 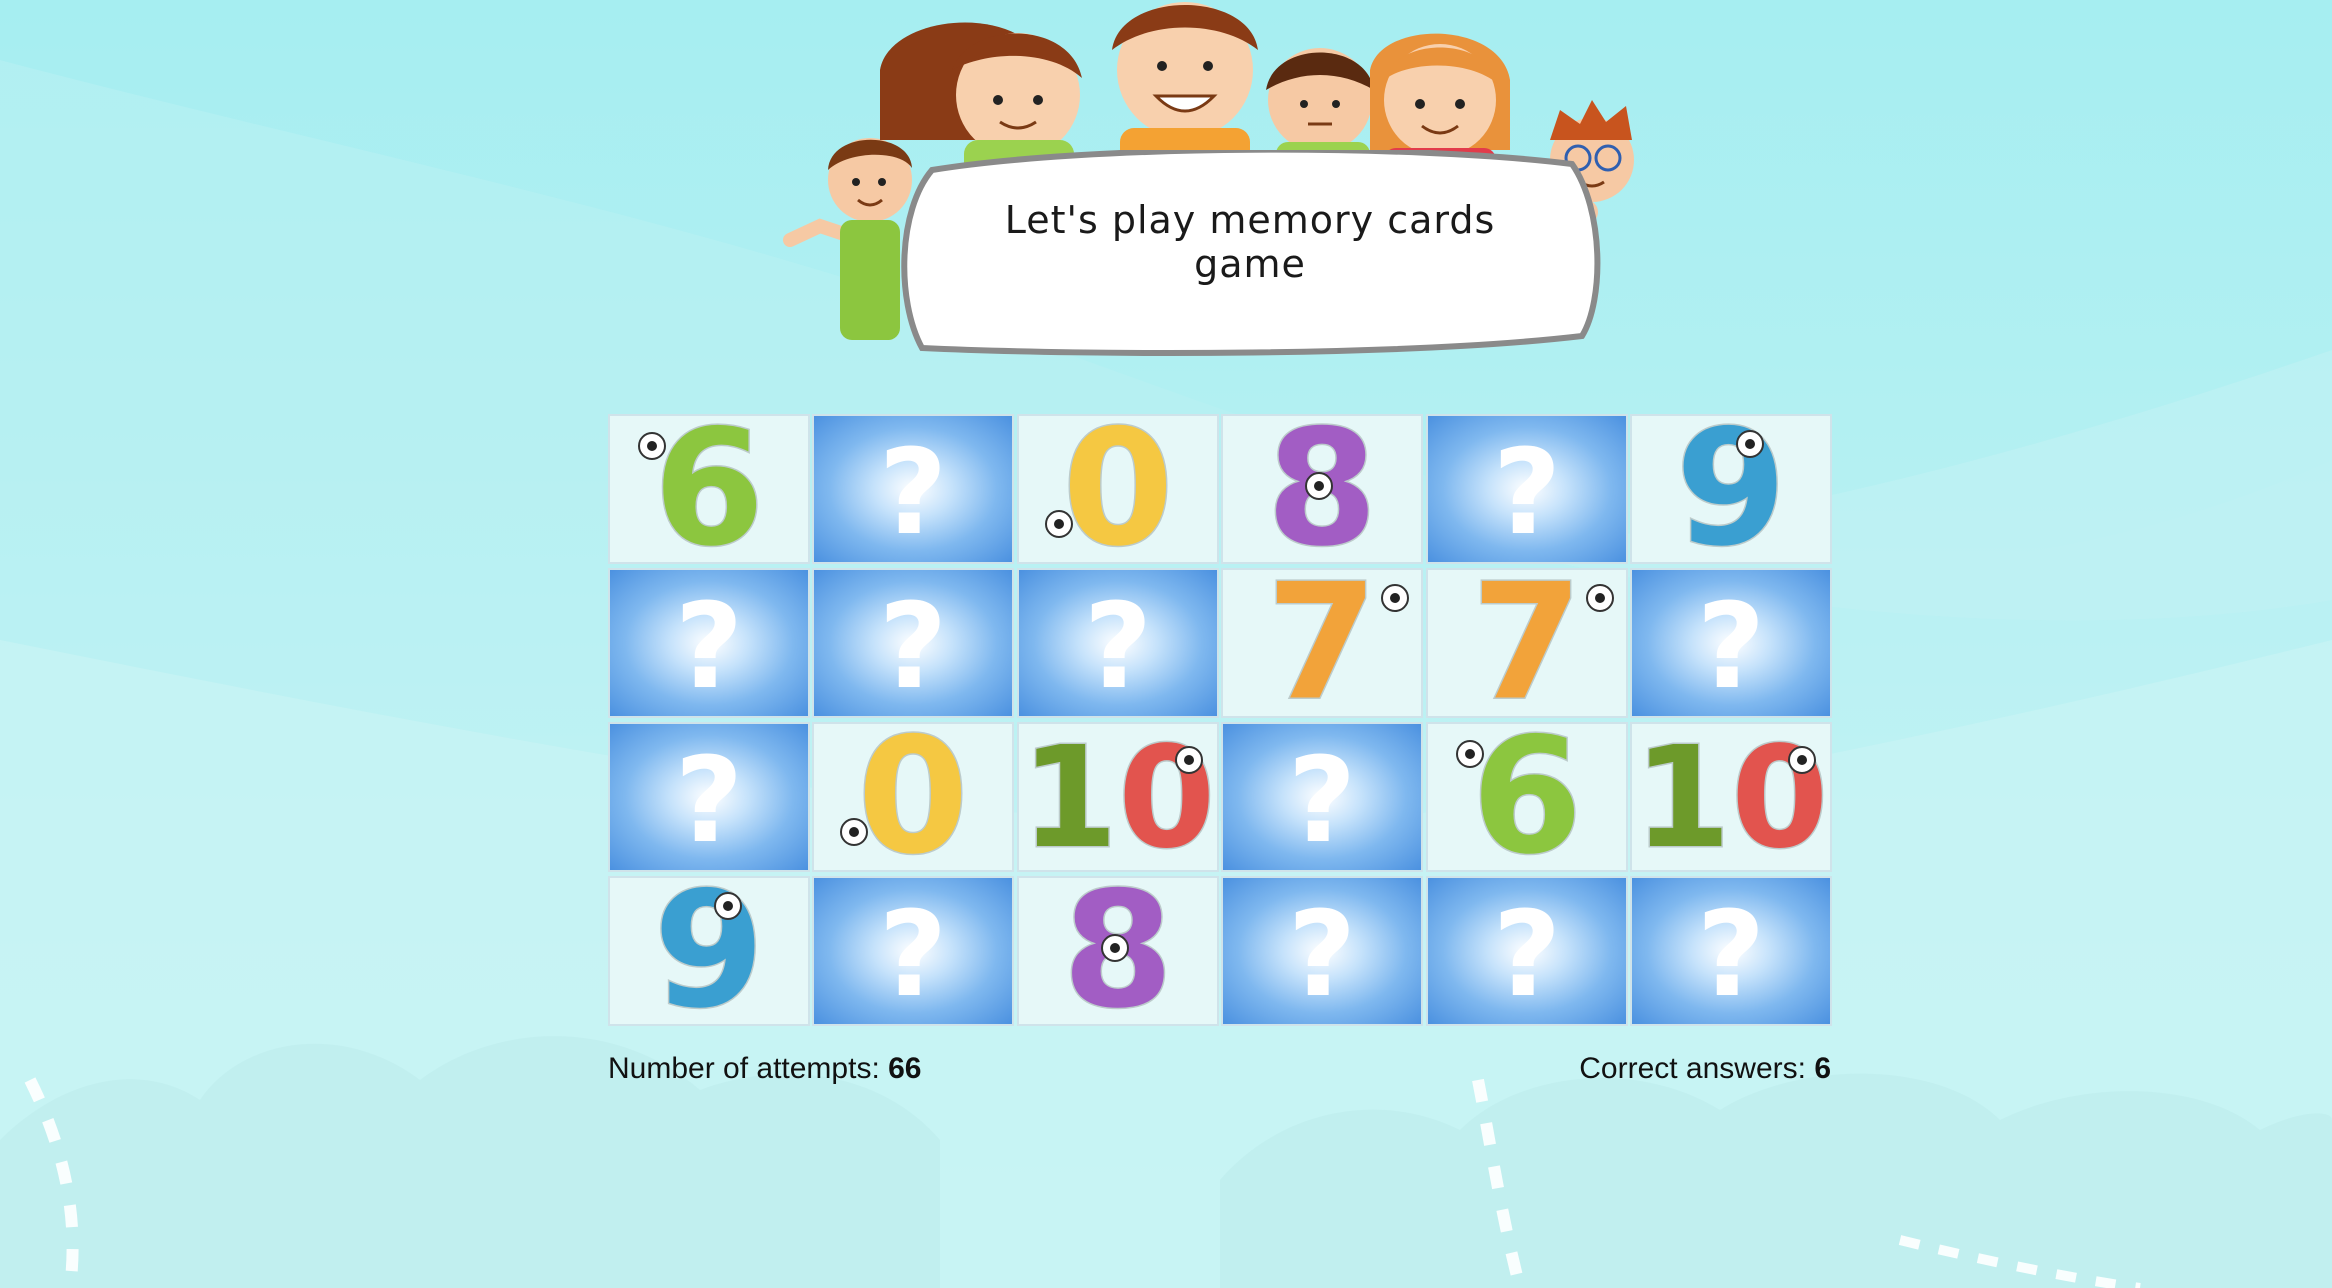 I want to click on correct-value: 6, so click(x=1822, y=1068).